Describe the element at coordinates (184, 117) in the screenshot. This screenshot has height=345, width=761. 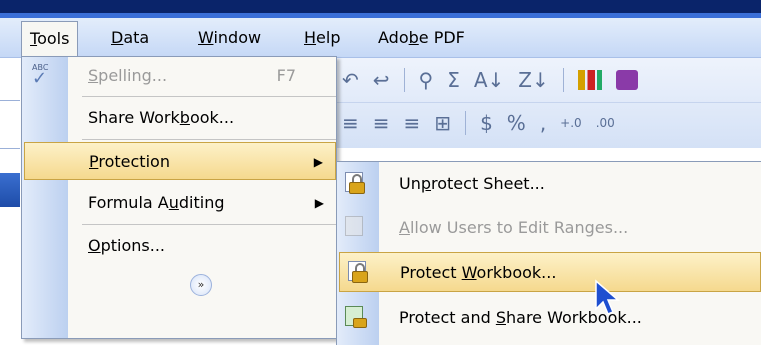
I see `share-workbook-mnemonic: b` at that location.